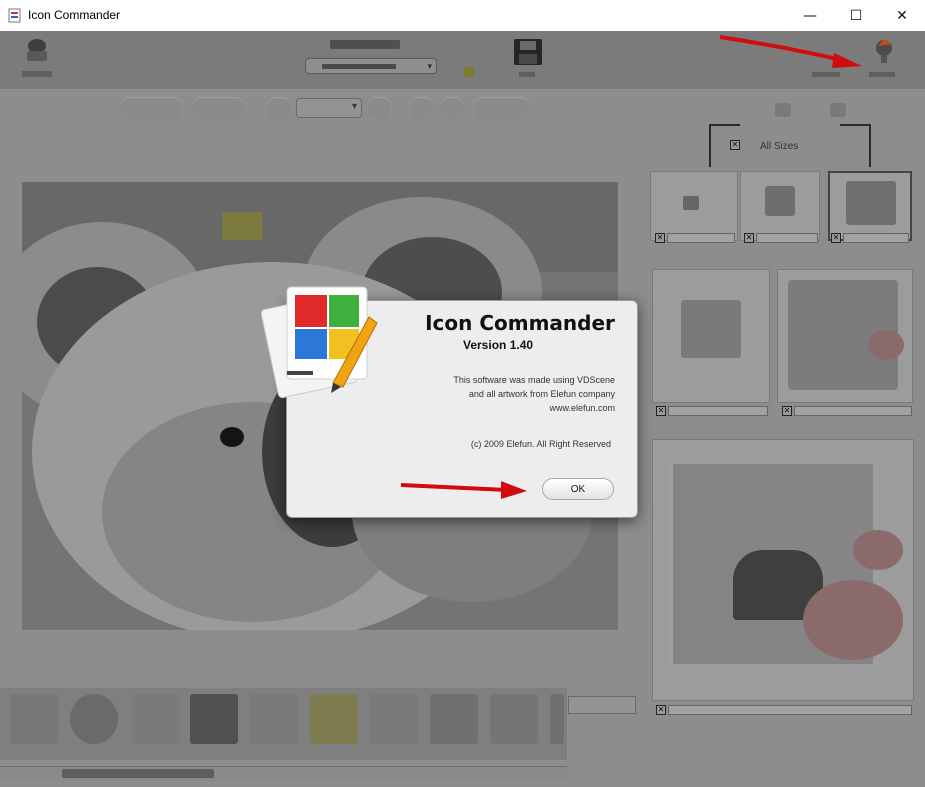 The image size is (925, 787). Describe the element at coordinates (151, 108) in the screenshot. I see `zoom-fit-button` at that location.